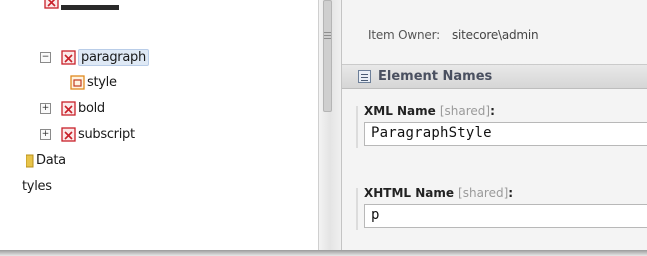 This screenshot has width=647, height=256. I want to click on collapse-icon: −, so click(45, 57).